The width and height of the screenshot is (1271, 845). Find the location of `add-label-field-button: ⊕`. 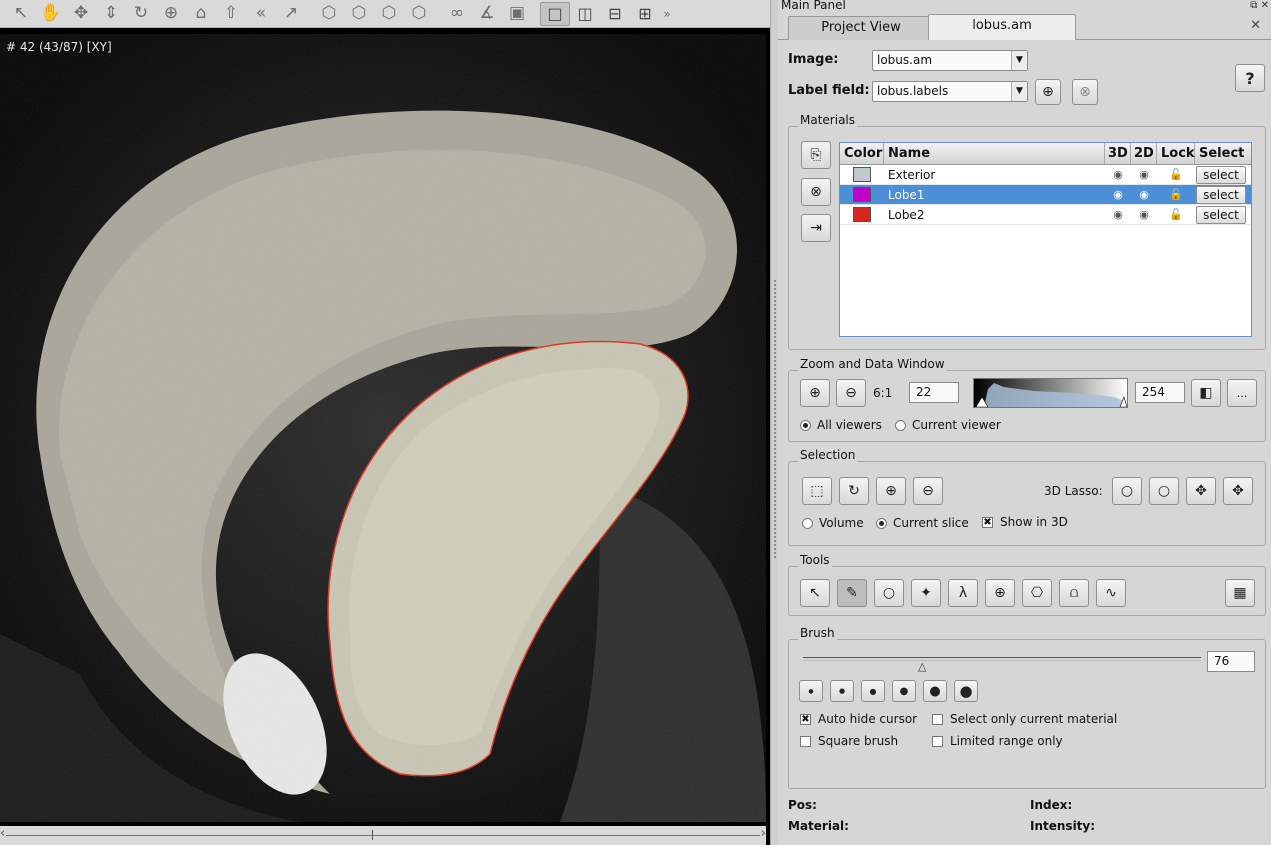

add-label-field-button: ⊕ is located at coordinates (1048, 92).